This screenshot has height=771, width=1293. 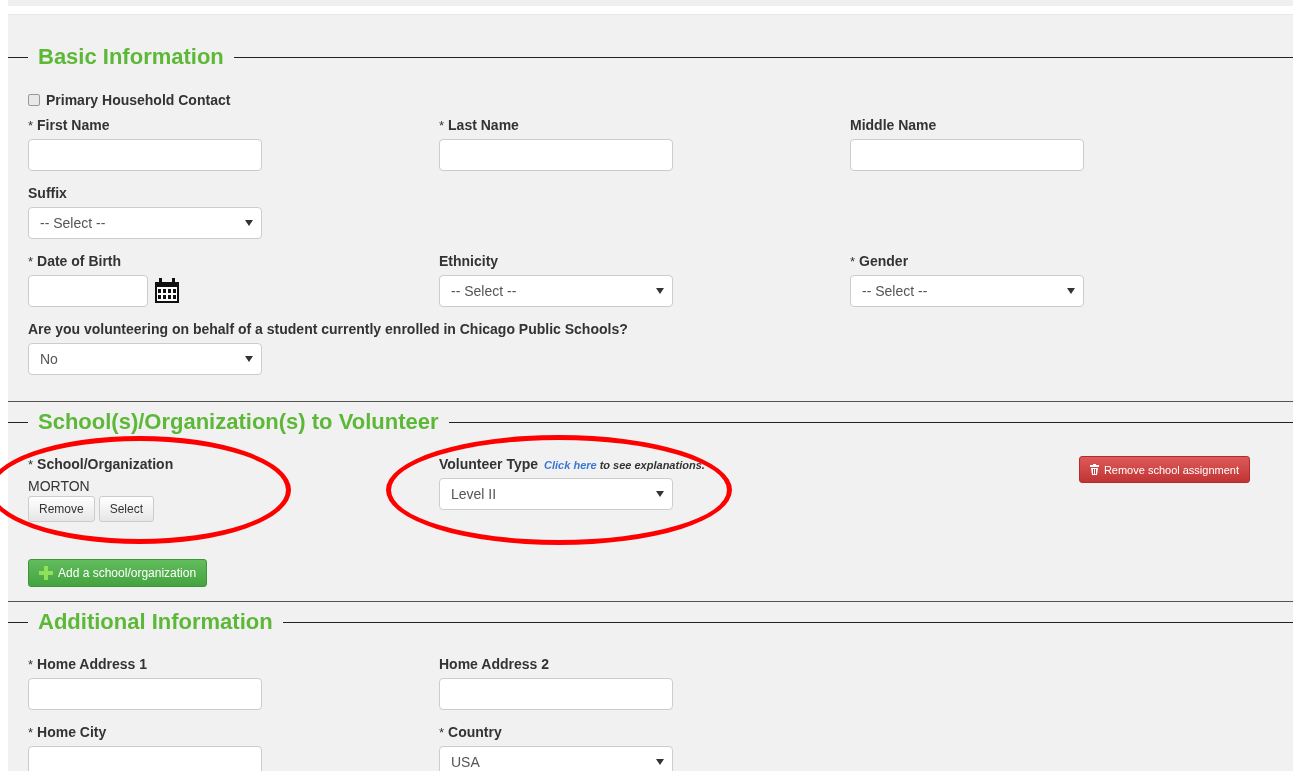 I want to click on field-label: Home Address 1, so click(x=92, y=664).